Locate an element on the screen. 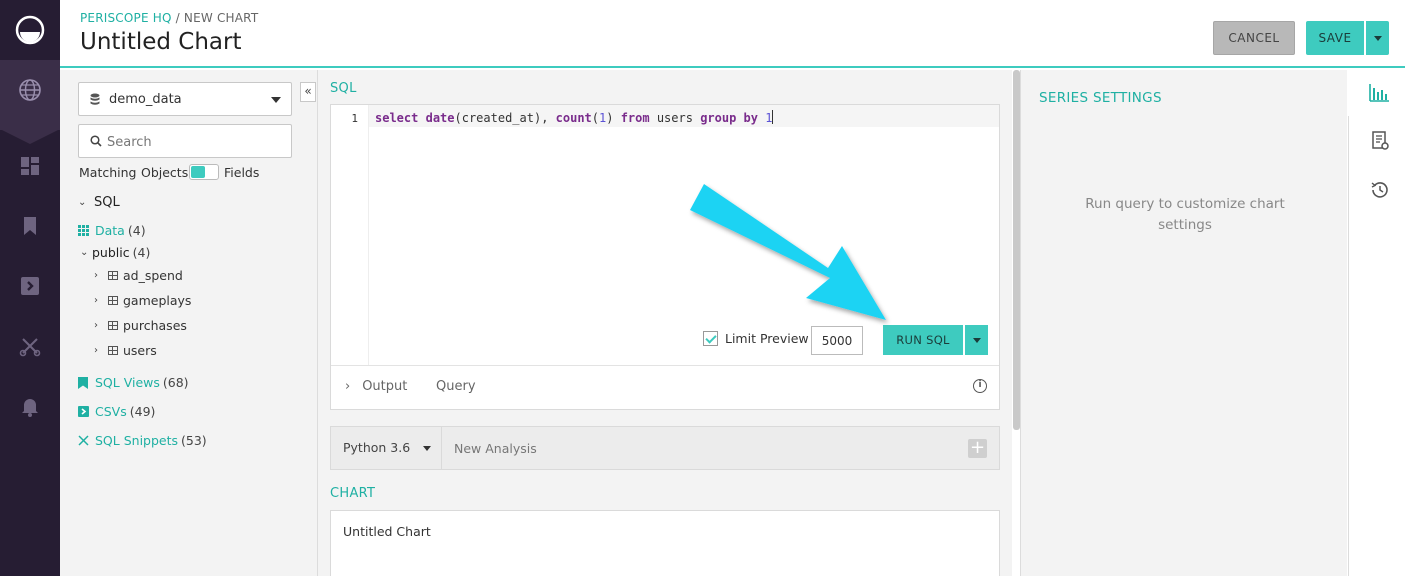 The width and height of the screenshot is (1405, 576). save-options-button is located at coordinates (1377, 38).